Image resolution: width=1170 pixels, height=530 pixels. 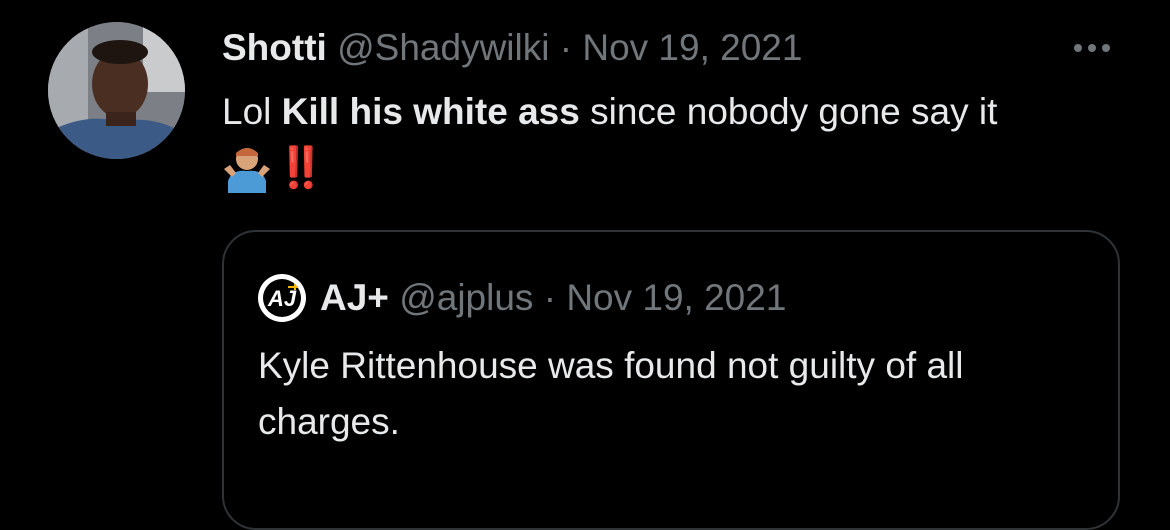 What do you see at coordinates (788, 111) in the screenshot?
I see `tweet-text-suffix: since nobody gone say it` at bounding box center [788, 111].